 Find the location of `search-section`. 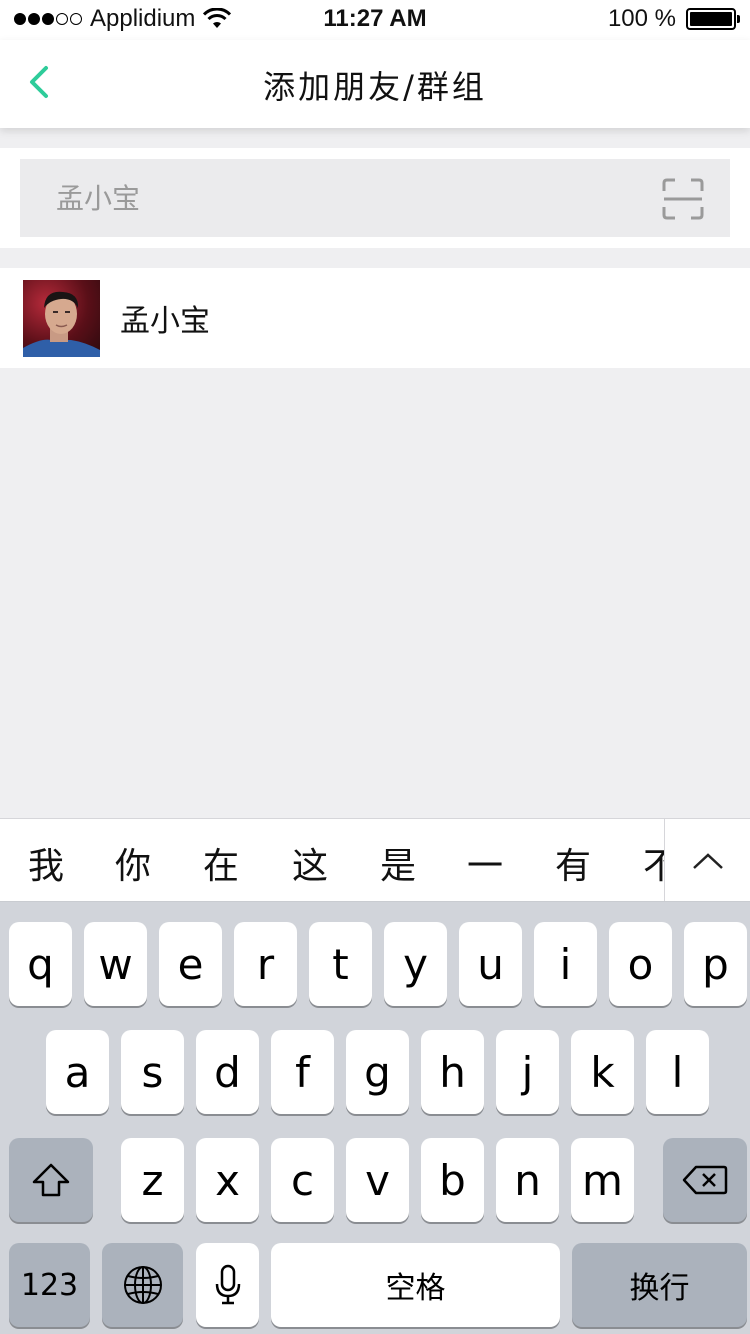

search-section is located at coordinates (375, 198).